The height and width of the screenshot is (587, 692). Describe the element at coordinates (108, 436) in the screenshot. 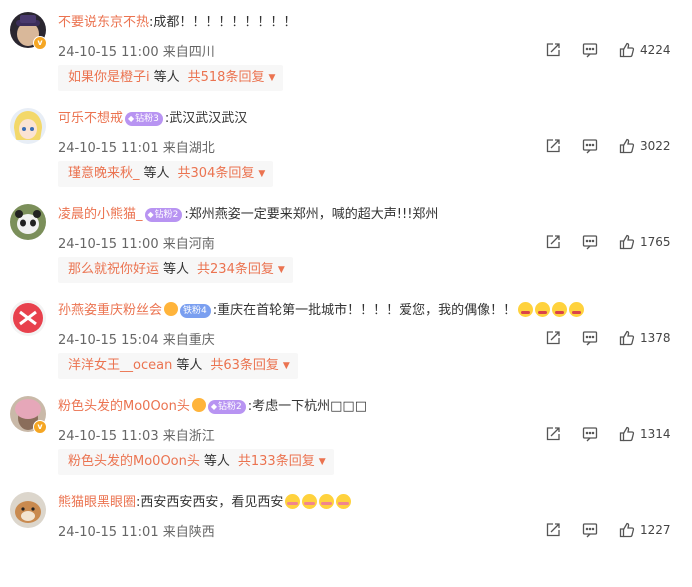

I see `comment-time: 24-10-15 11:03` at that location.